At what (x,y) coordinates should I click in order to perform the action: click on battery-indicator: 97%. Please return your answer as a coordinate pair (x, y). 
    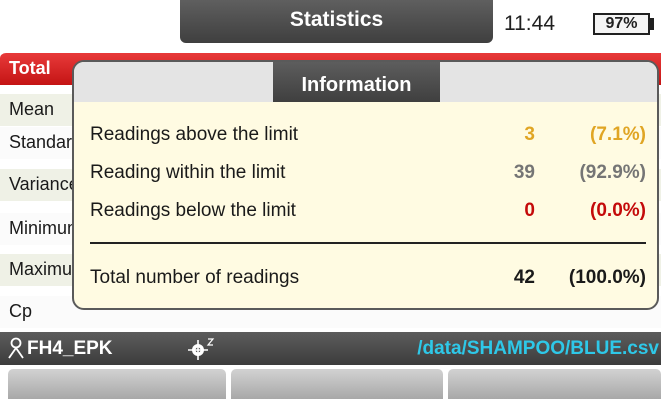
    Looking at the image, I should click on (621, 24).